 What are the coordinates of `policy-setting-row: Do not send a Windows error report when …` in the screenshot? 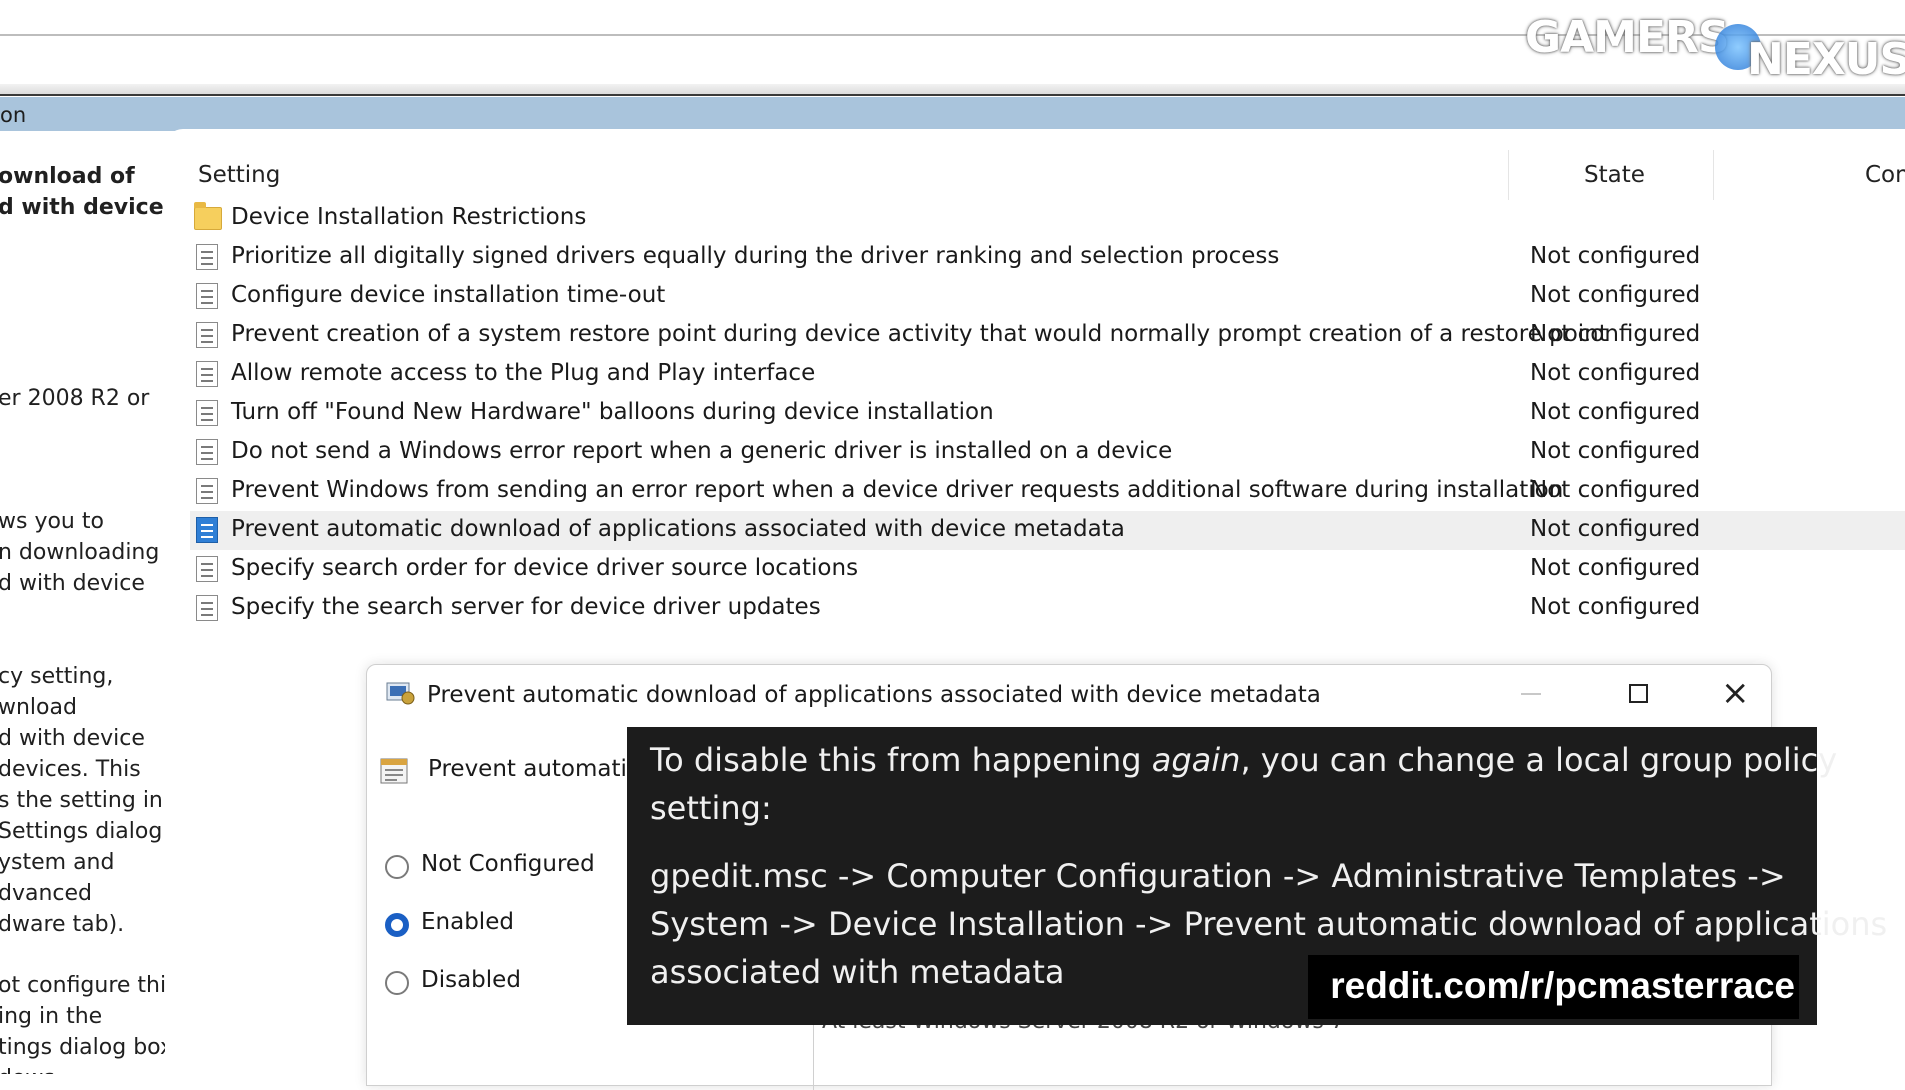 It's located at (1047, 452).